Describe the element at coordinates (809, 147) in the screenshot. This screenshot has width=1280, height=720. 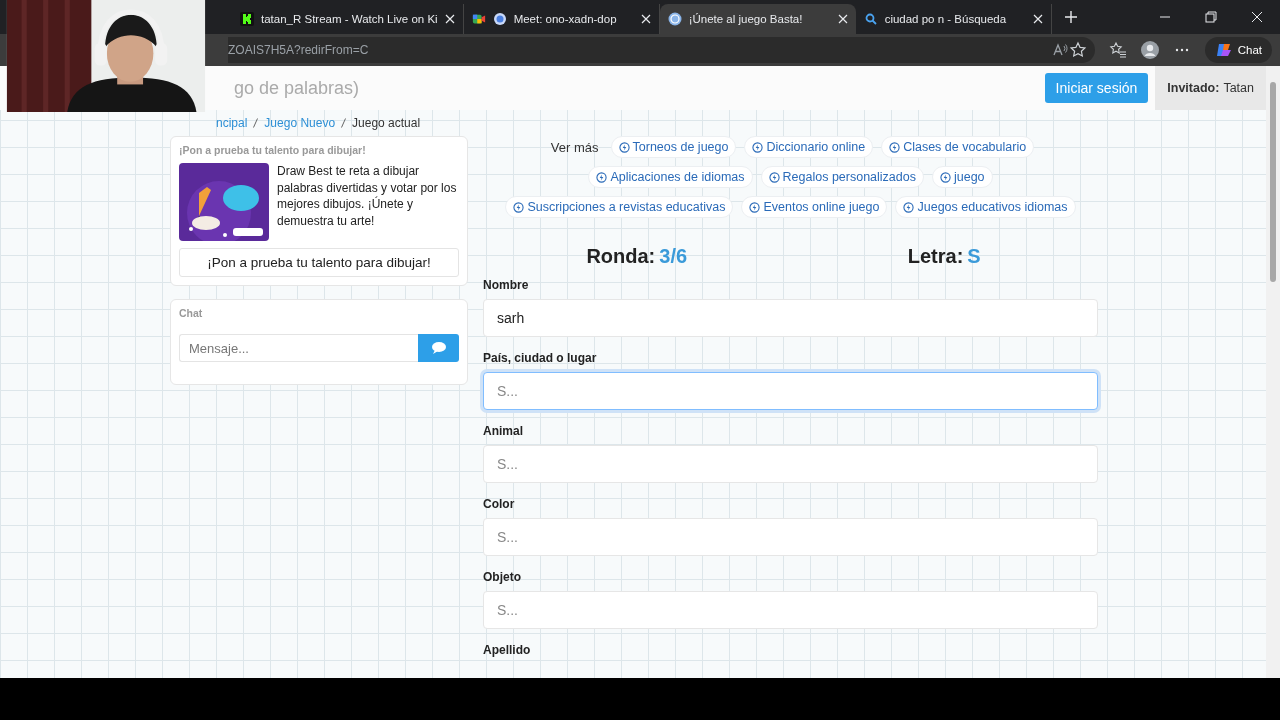
I see `topic-link: Diccionario online` at that location.